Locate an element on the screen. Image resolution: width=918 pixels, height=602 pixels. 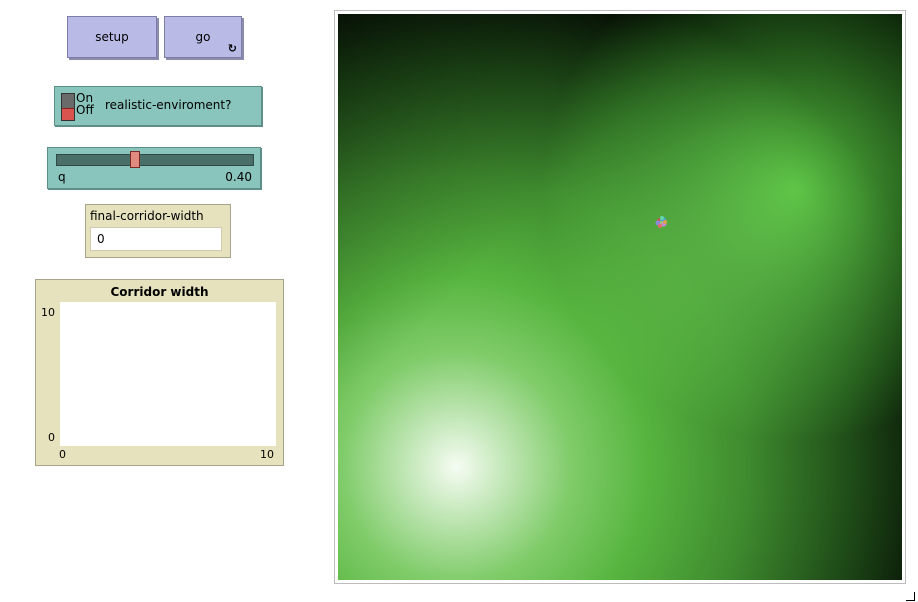
q-slider: q 0.40 is located at coordinates (154, 168).